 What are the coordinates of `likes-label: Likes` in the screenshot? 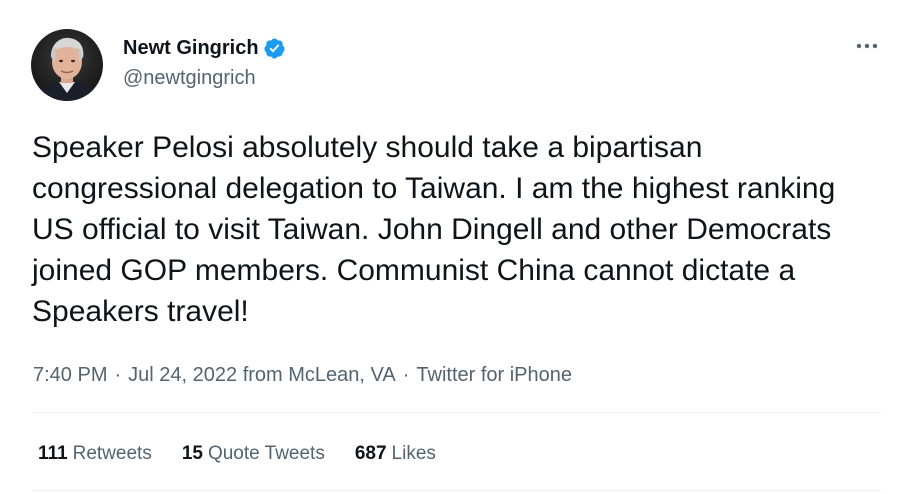 It's located at (413, 453).